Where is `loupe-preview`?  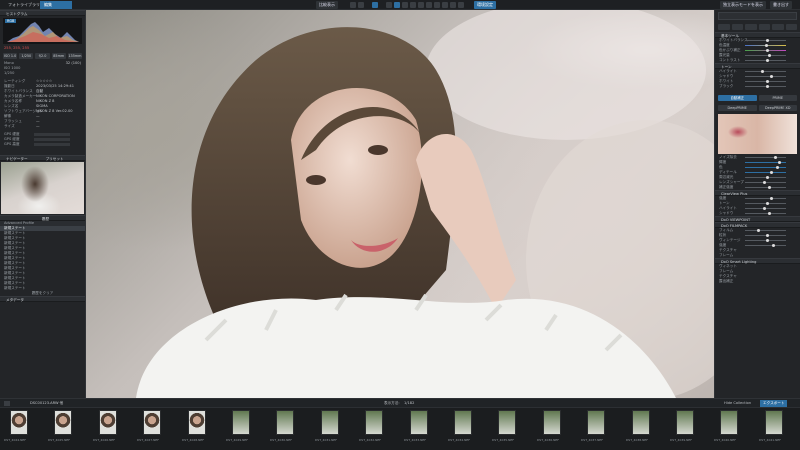 loupe-preview is located at coordinates (757, 134).